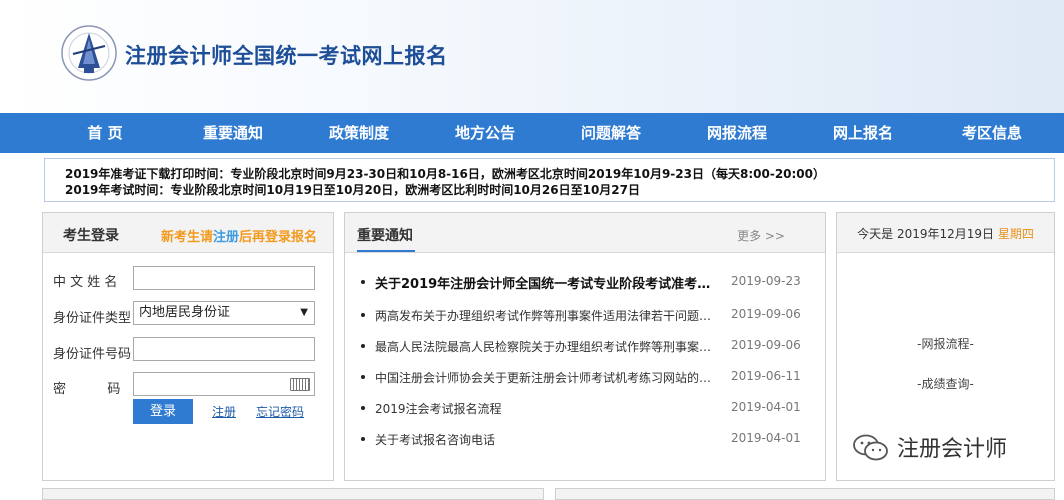 This screenshot has width=1064, height=500. What do you see at coordinates (304, 312) in the screenshot?
I see `dropdown-arrow-icon: ▼` at bounding box center [304, 312].